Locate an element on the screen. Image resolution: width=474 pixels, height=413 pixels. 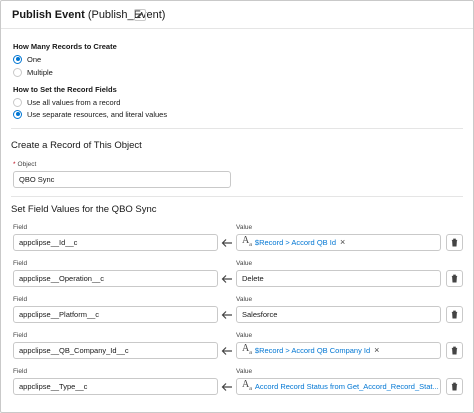
radio-label: One is located at coordinates (34, 59).